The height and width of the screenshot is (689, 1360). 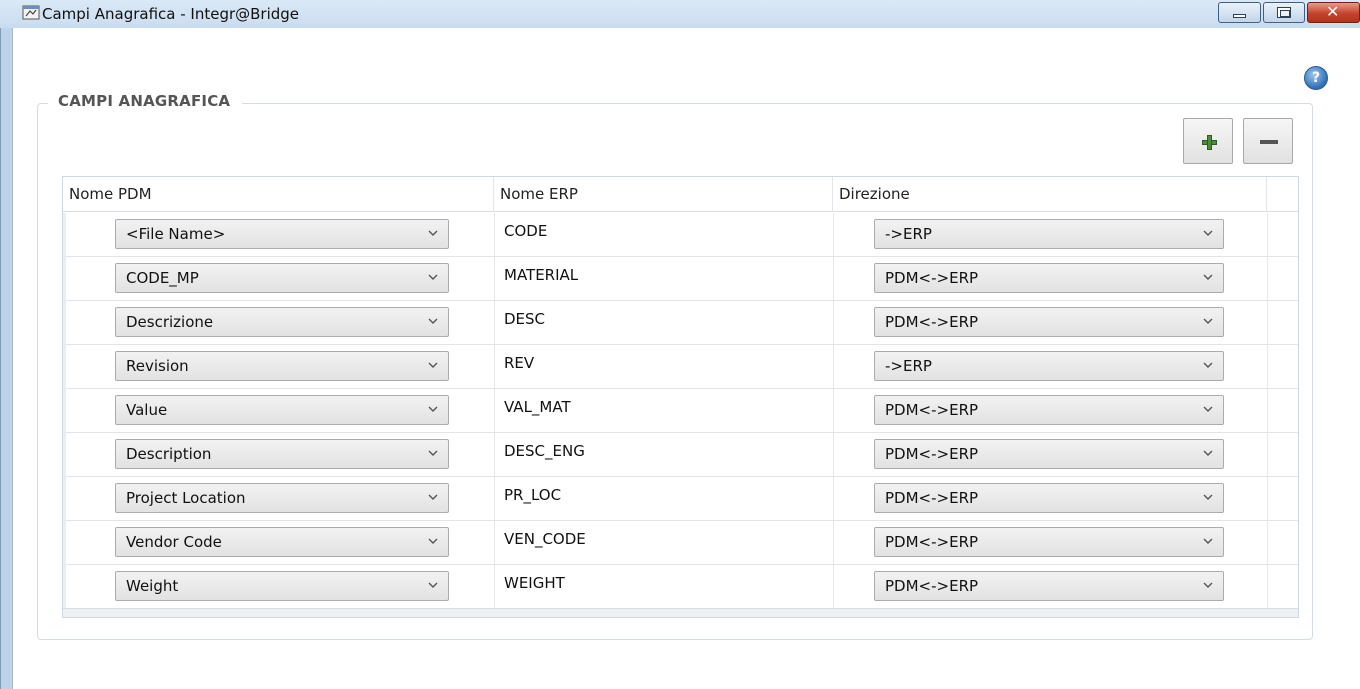 What do you see at coordinates (282, 278) in the screenshot?
I see `pdm-field-dropdown: CODE_MP` at bounding box center [282, 278].